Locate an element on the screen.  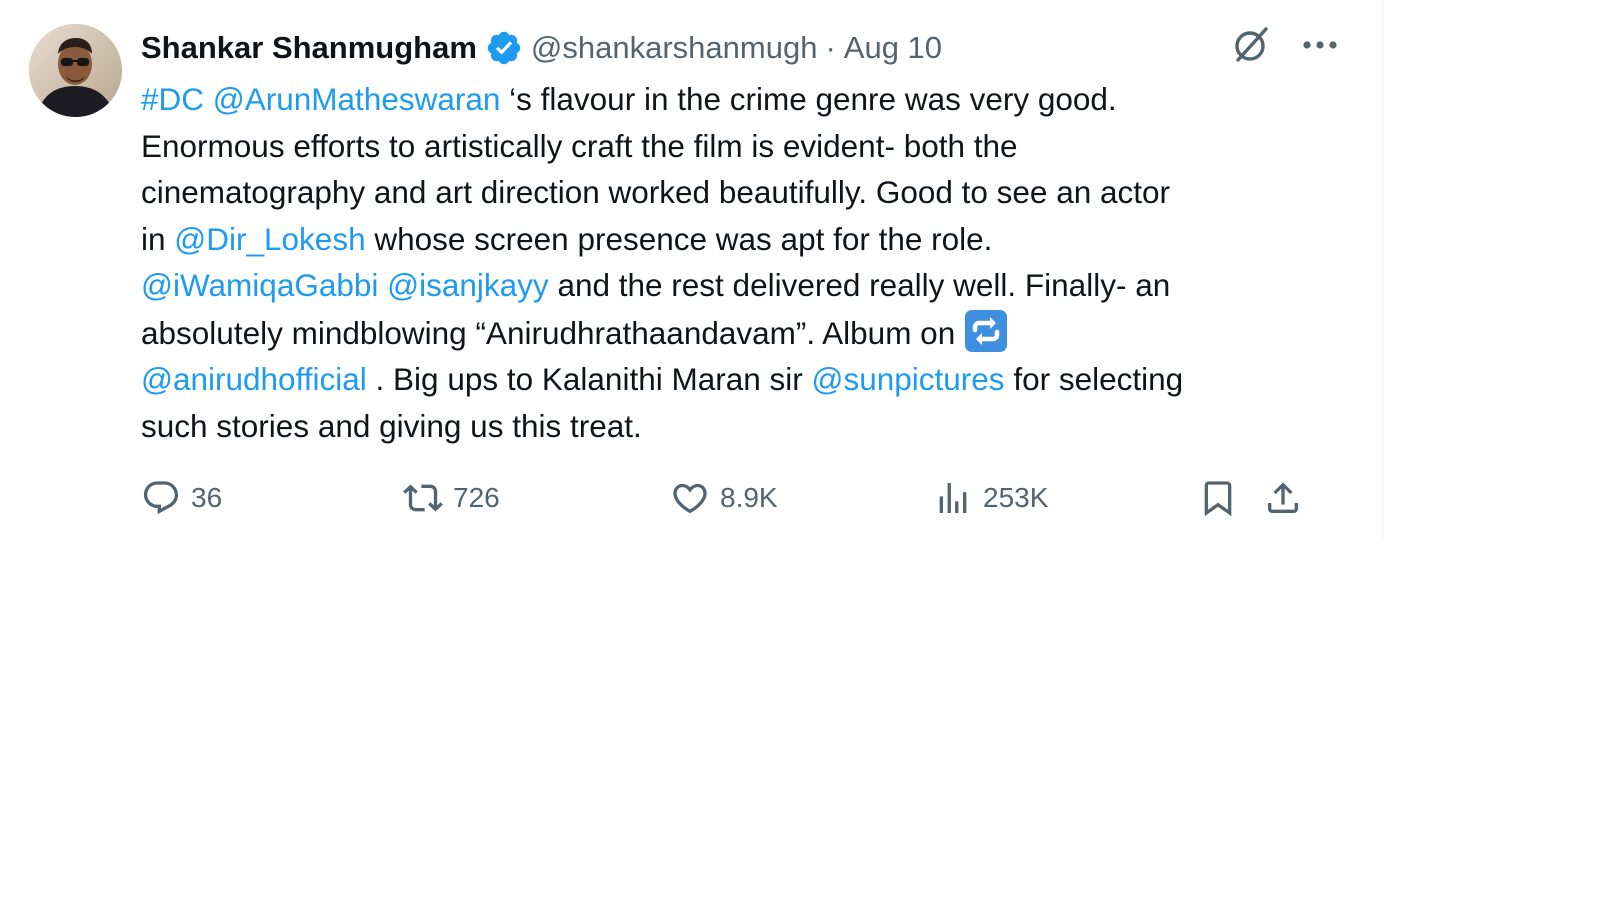
tweet-actions: 36 726 8.9K 253K is located at coordinates (741, 498).